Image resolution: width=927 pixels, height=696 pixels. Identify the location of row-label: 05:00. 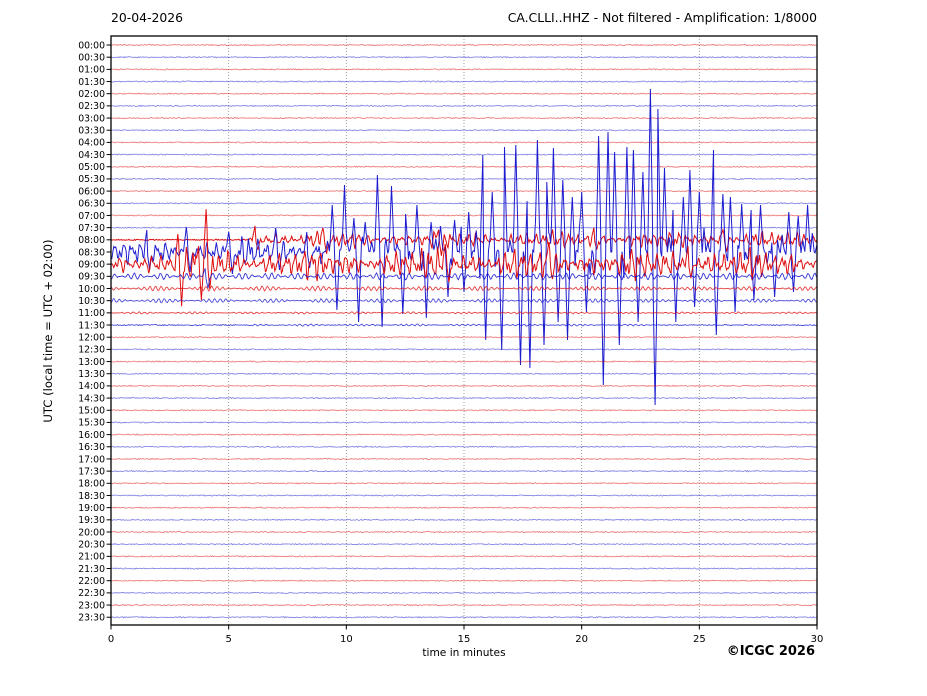
(91, 167).